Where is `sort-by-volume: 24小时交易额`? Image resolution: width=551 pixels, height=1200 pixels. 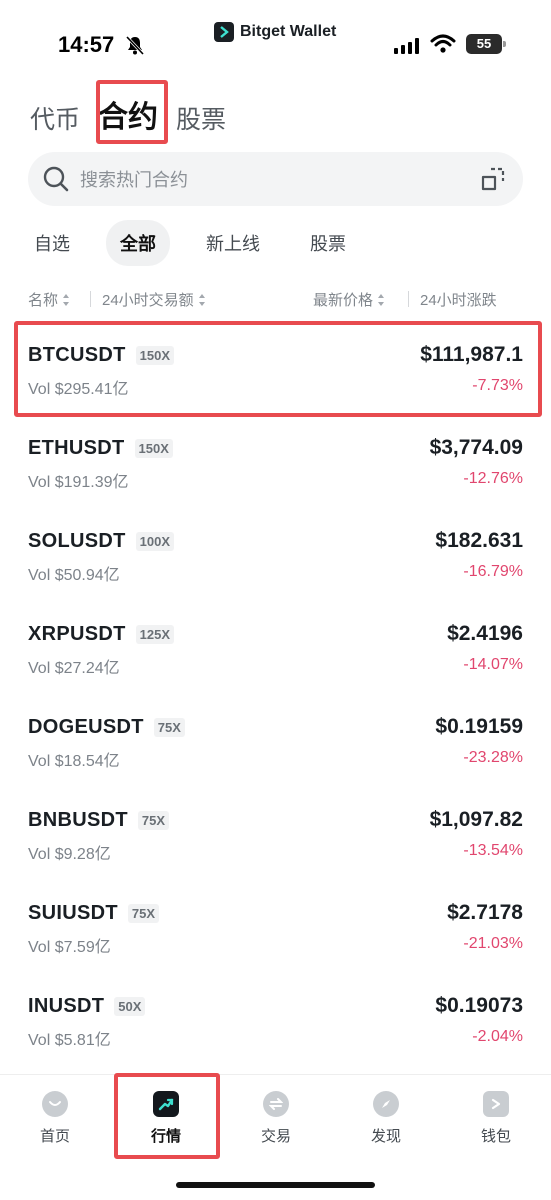
sort-by-volume: 24小时交易额 is located at coordinates (154, 299).